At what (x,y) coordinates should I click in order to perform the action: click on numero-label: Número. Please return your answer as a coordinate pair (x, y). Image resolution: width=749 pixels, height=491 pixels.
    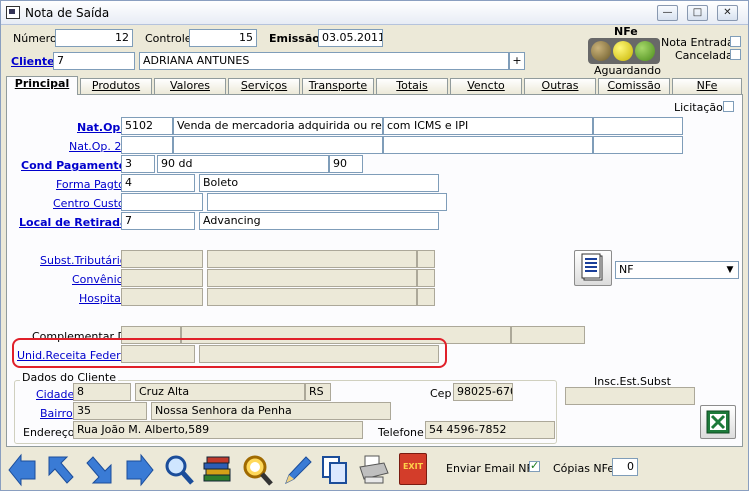
    Looking at the image, I should click on (35, 38).